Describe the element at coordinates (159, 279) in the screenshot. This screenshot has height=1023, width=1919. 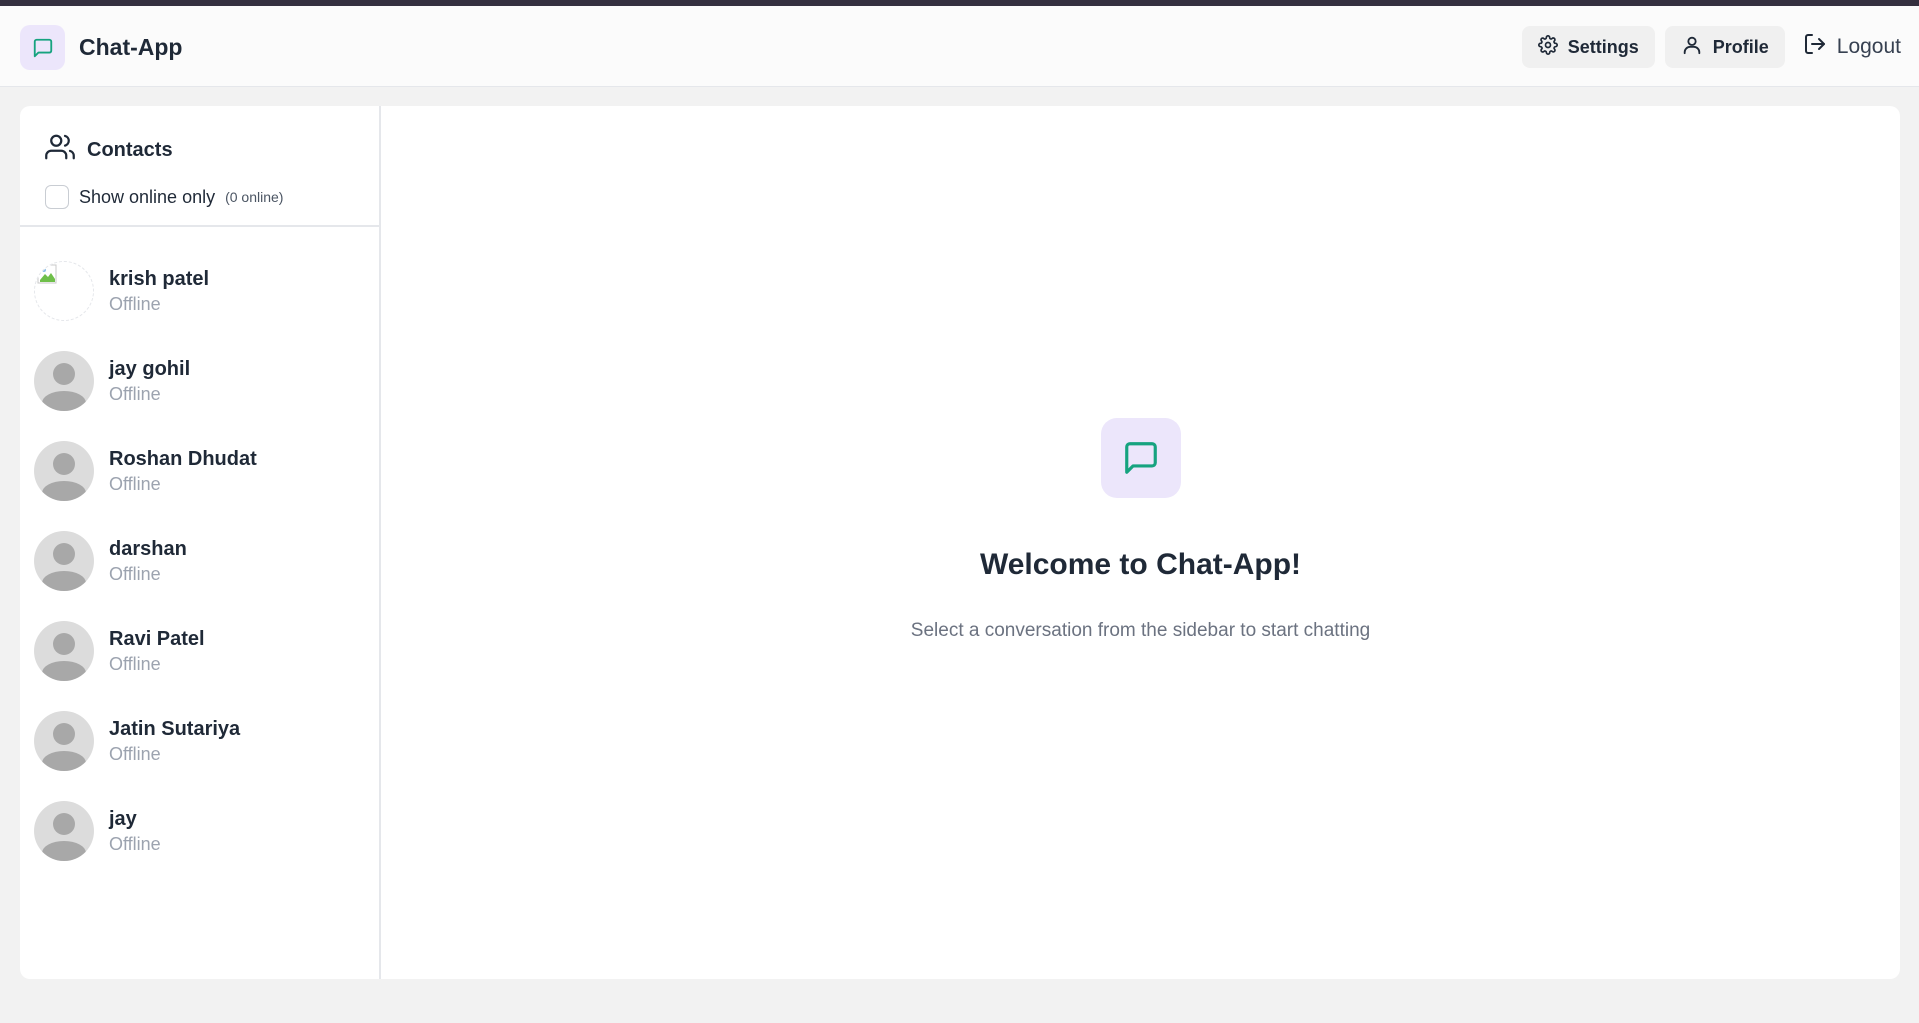
I see `contact-name: krish patel` at that location.